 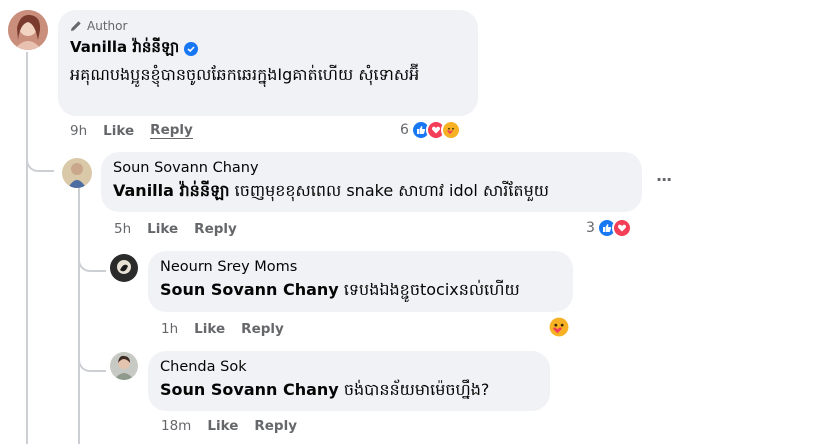 I want to click on comment-body: Soun Sovann Chany ទេបងឯងខ្ជូចtocixនល់ហើយ, so click(x=360, y=290).